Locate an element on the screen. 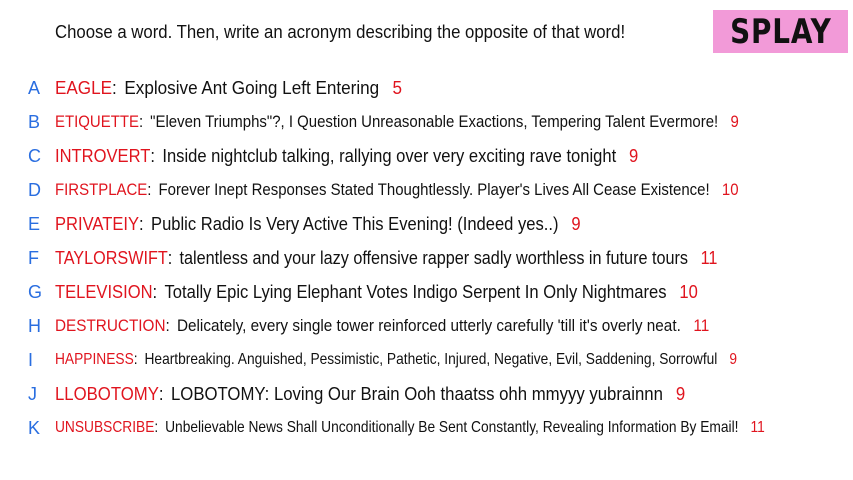  entry-letter: J is located at coordinates (32, 393).